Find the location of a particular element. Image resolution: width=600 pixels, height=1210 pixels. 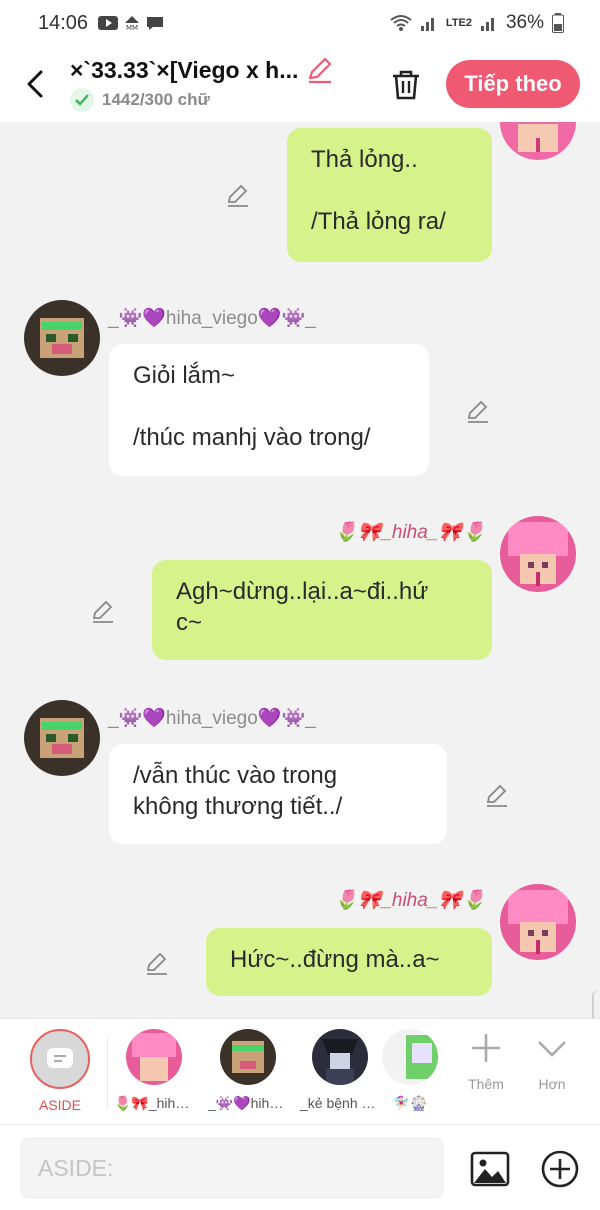

youtube-icon is located at coordinates (108, 23).